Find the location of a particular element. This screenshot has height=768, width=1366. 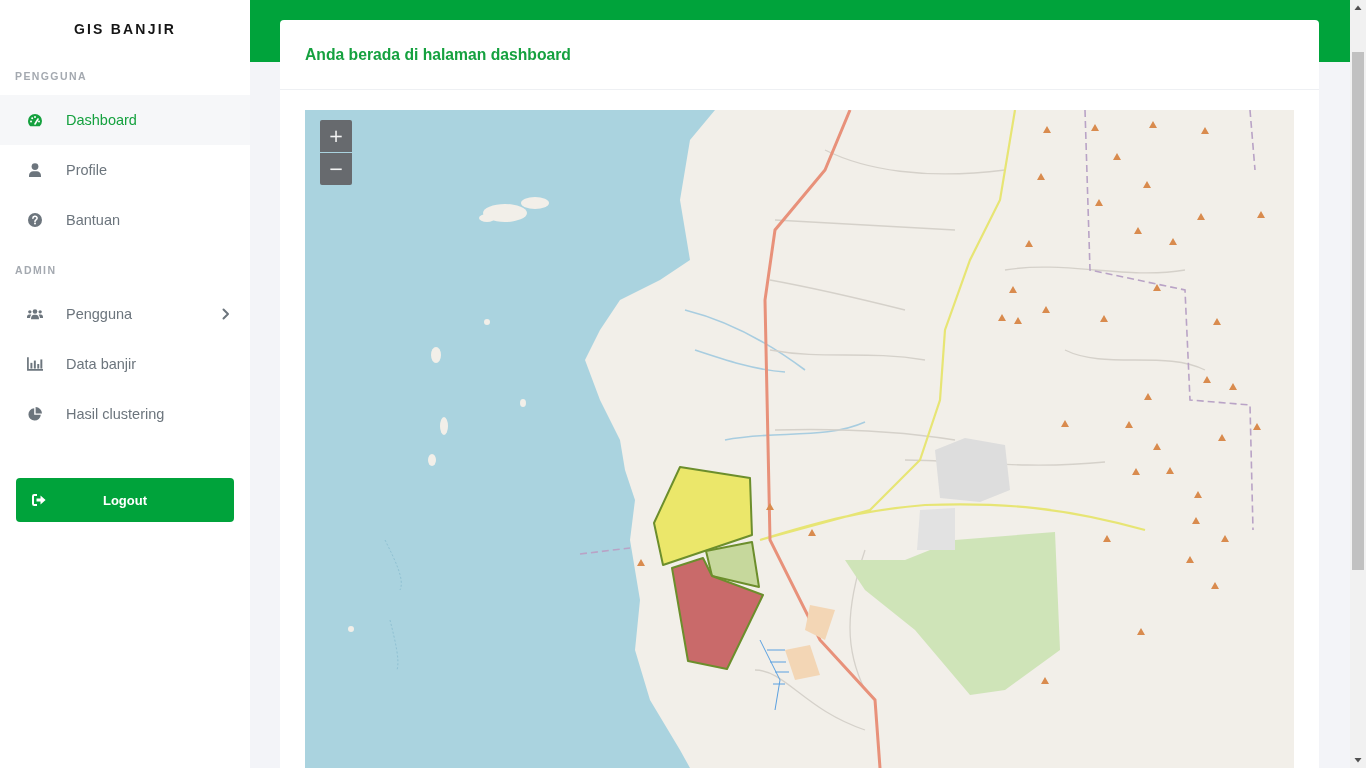

help-icon is located at coordinates (35, 220).